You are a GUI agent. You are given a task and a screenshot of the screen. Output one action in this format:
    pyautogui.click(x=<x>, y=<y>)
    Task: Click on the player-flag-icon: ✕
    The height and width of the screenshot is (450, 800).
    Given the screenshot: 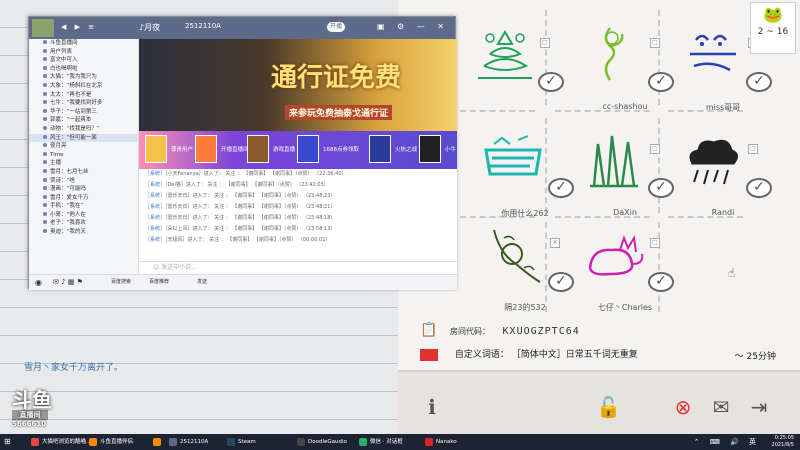 What is the action you would take?
    pyautogui.click(x=555, y=243)
    